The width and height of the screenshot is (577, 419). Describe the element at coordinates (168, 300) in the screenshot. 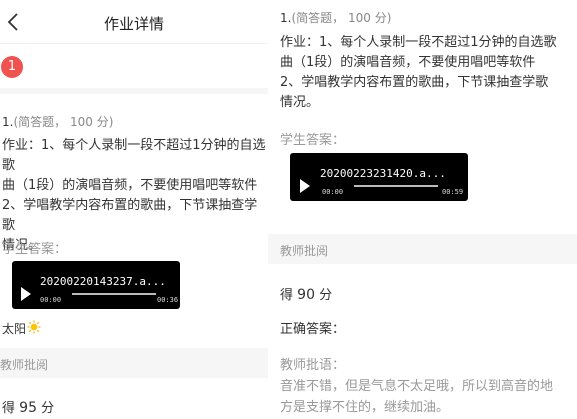

I see `audio-duration: 00:36` at that location.